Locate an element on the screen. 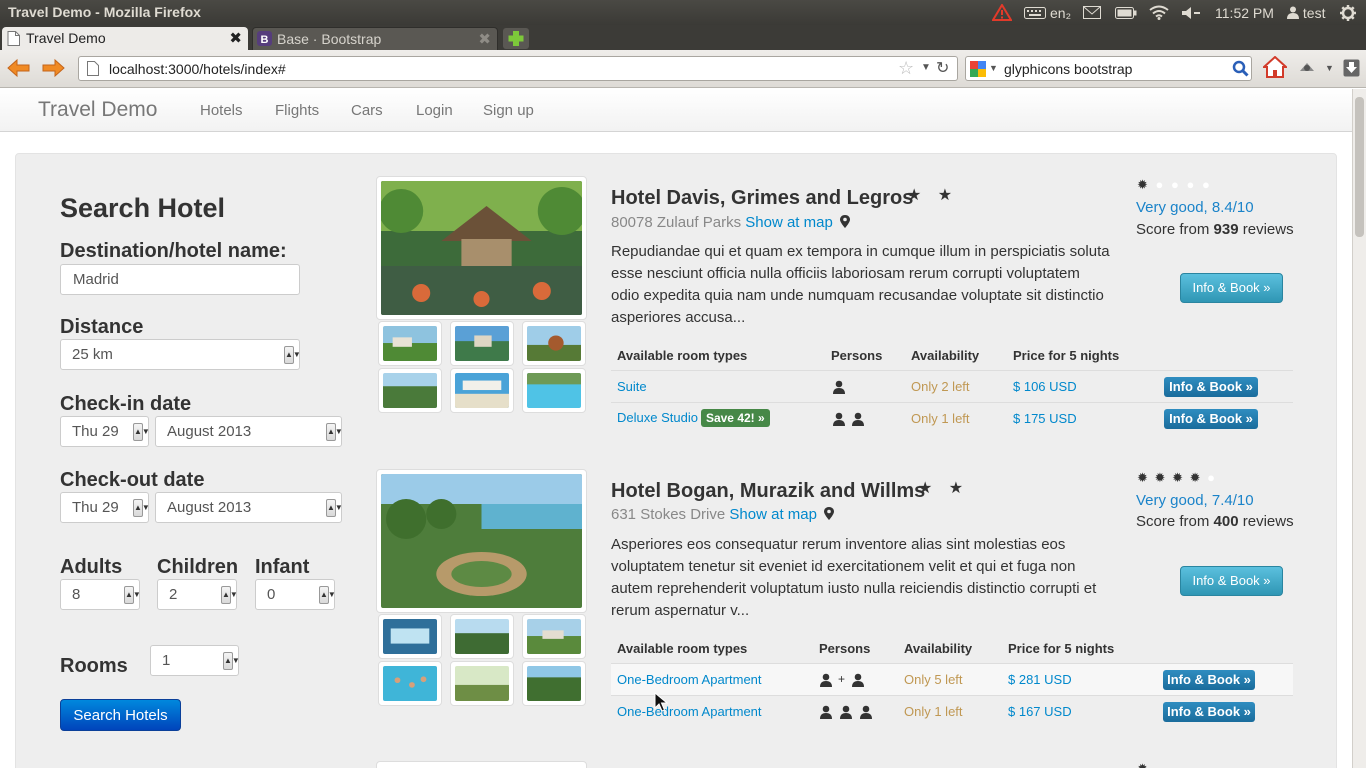 This screenshot has width=1366, height=768. tab-bootstrap: B Base · Bootstrap ✖ is located at coordinates (375, 38).